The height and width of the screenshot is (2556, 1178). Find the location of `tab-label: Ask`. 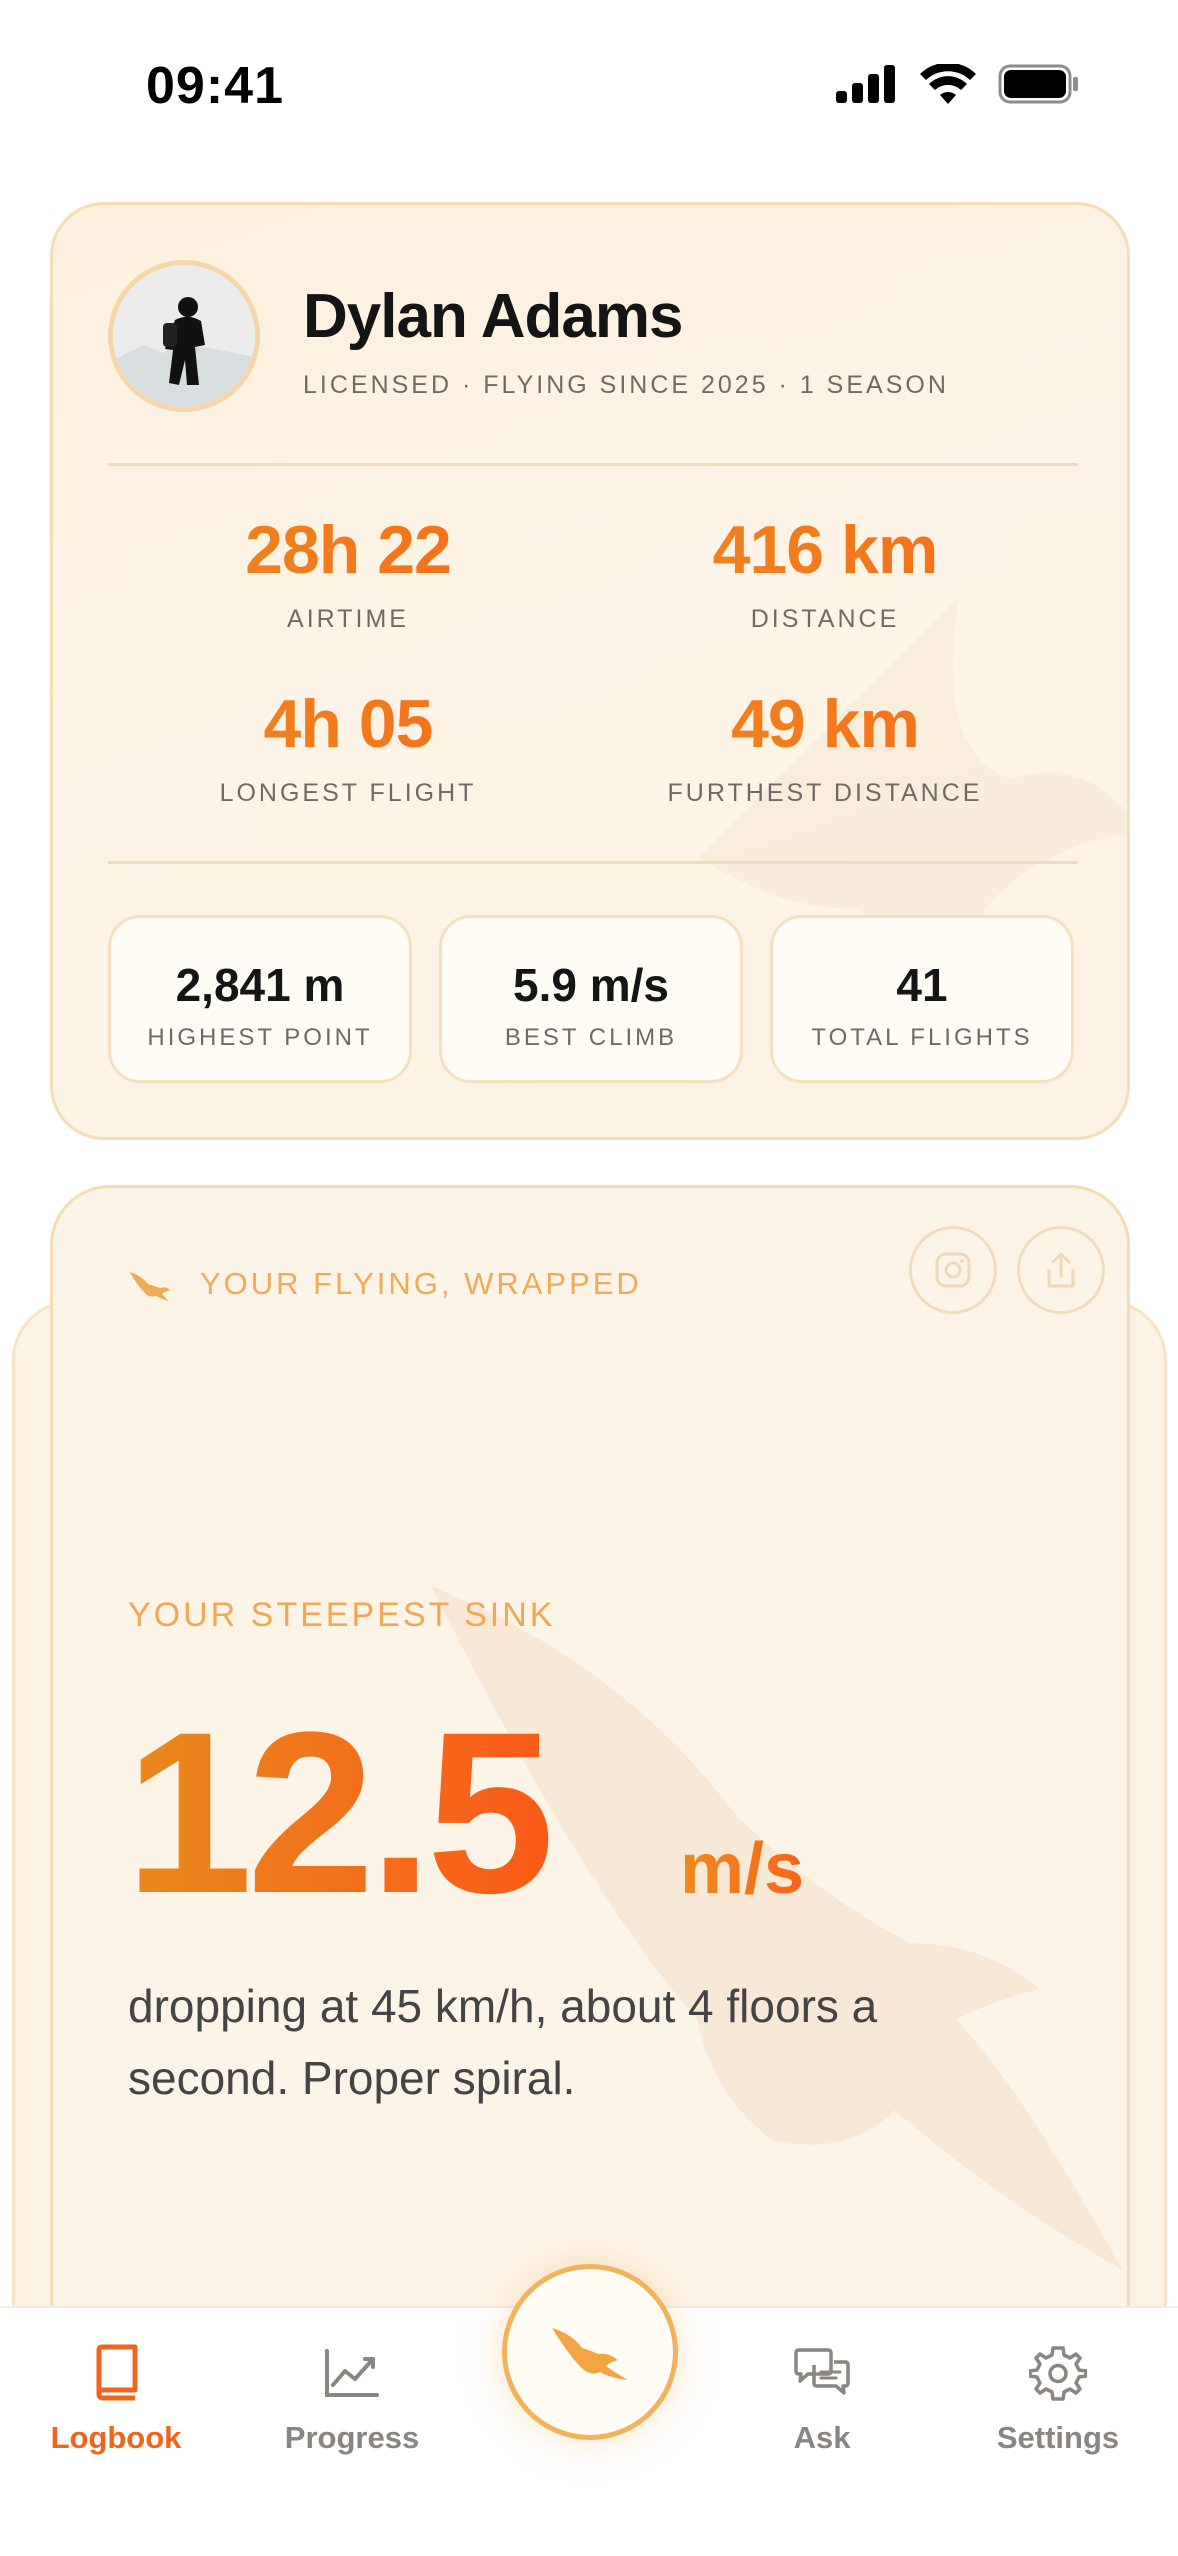

tab-label: Ask is located at coordinates (822, 2437).